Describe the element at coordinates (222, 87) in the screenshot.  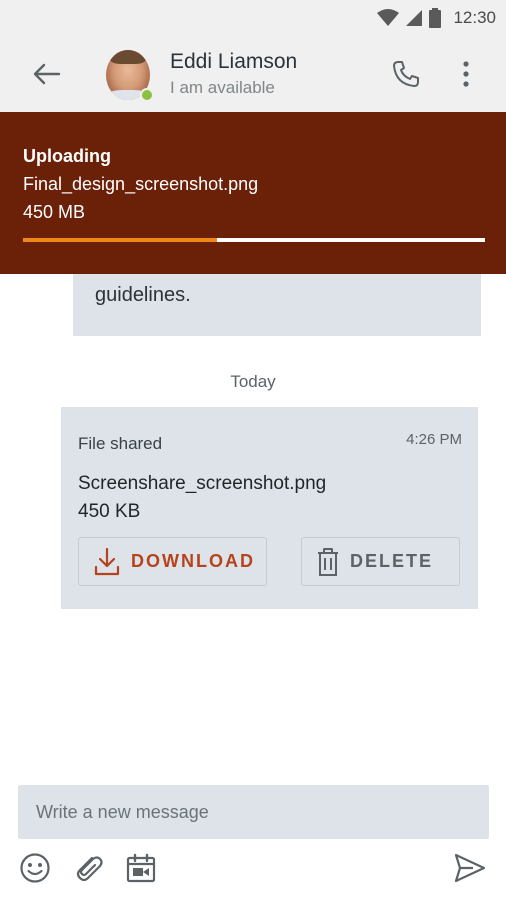
I see `contact-status: I am available` at that location.